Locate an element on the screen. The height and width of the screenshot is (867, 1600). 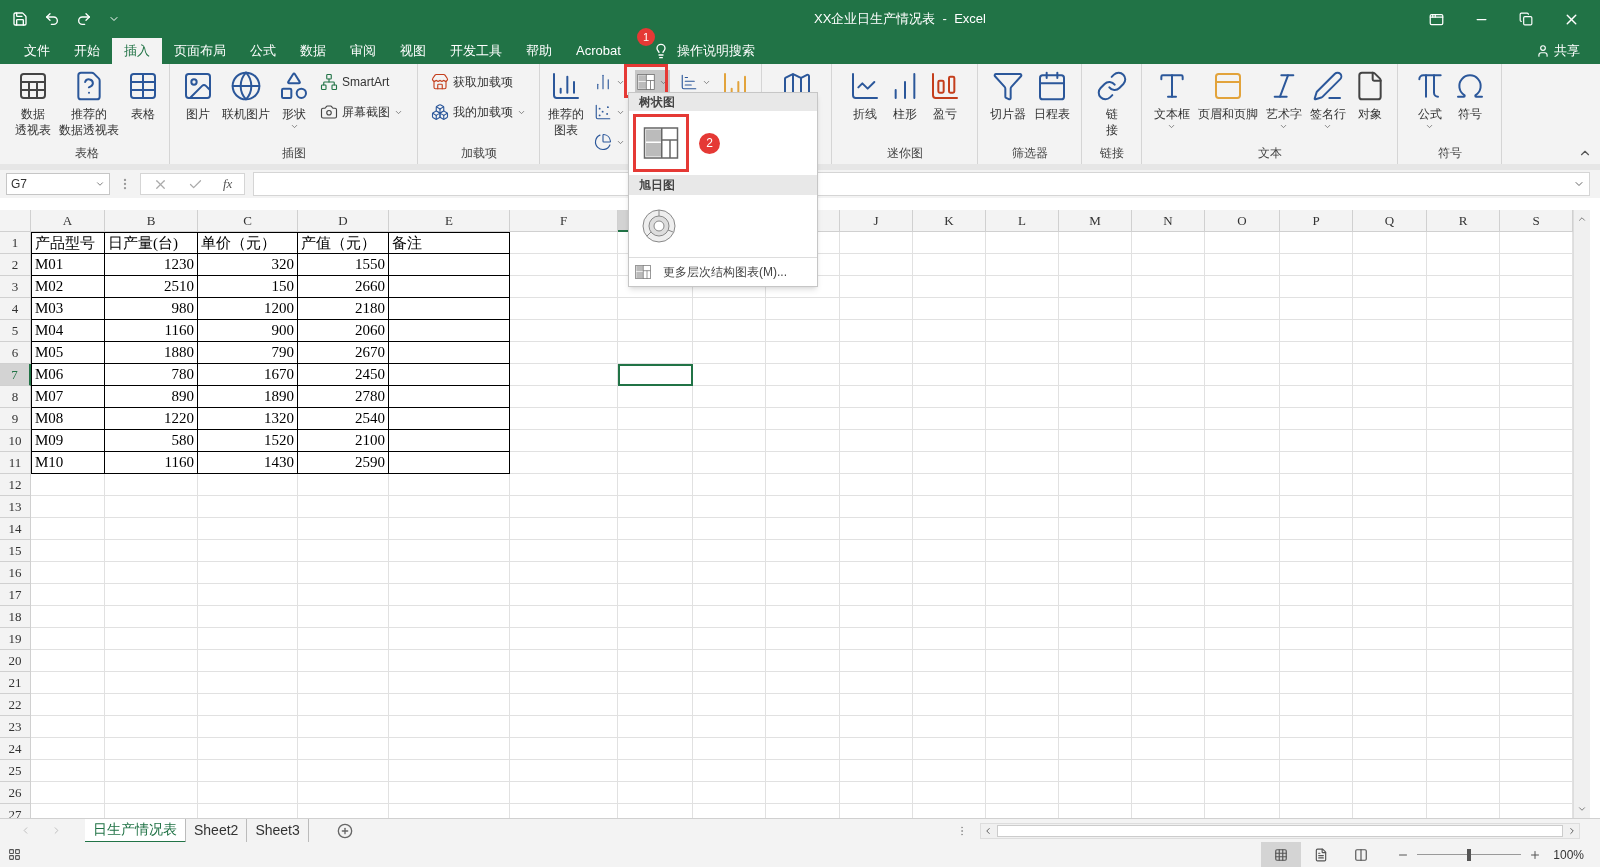
column-header: A is located at coordinates (68, 221).